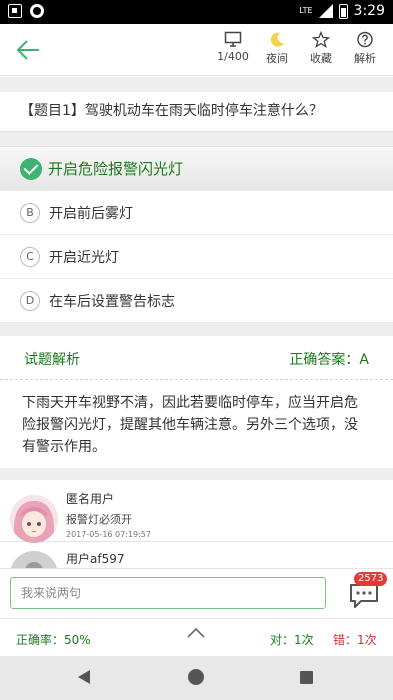 This screenshot has width=393, height=700. Describe the element at coordinates (196, 301) in the screenshot. I see `option-d: D 在车后设置警告标志` at that location.